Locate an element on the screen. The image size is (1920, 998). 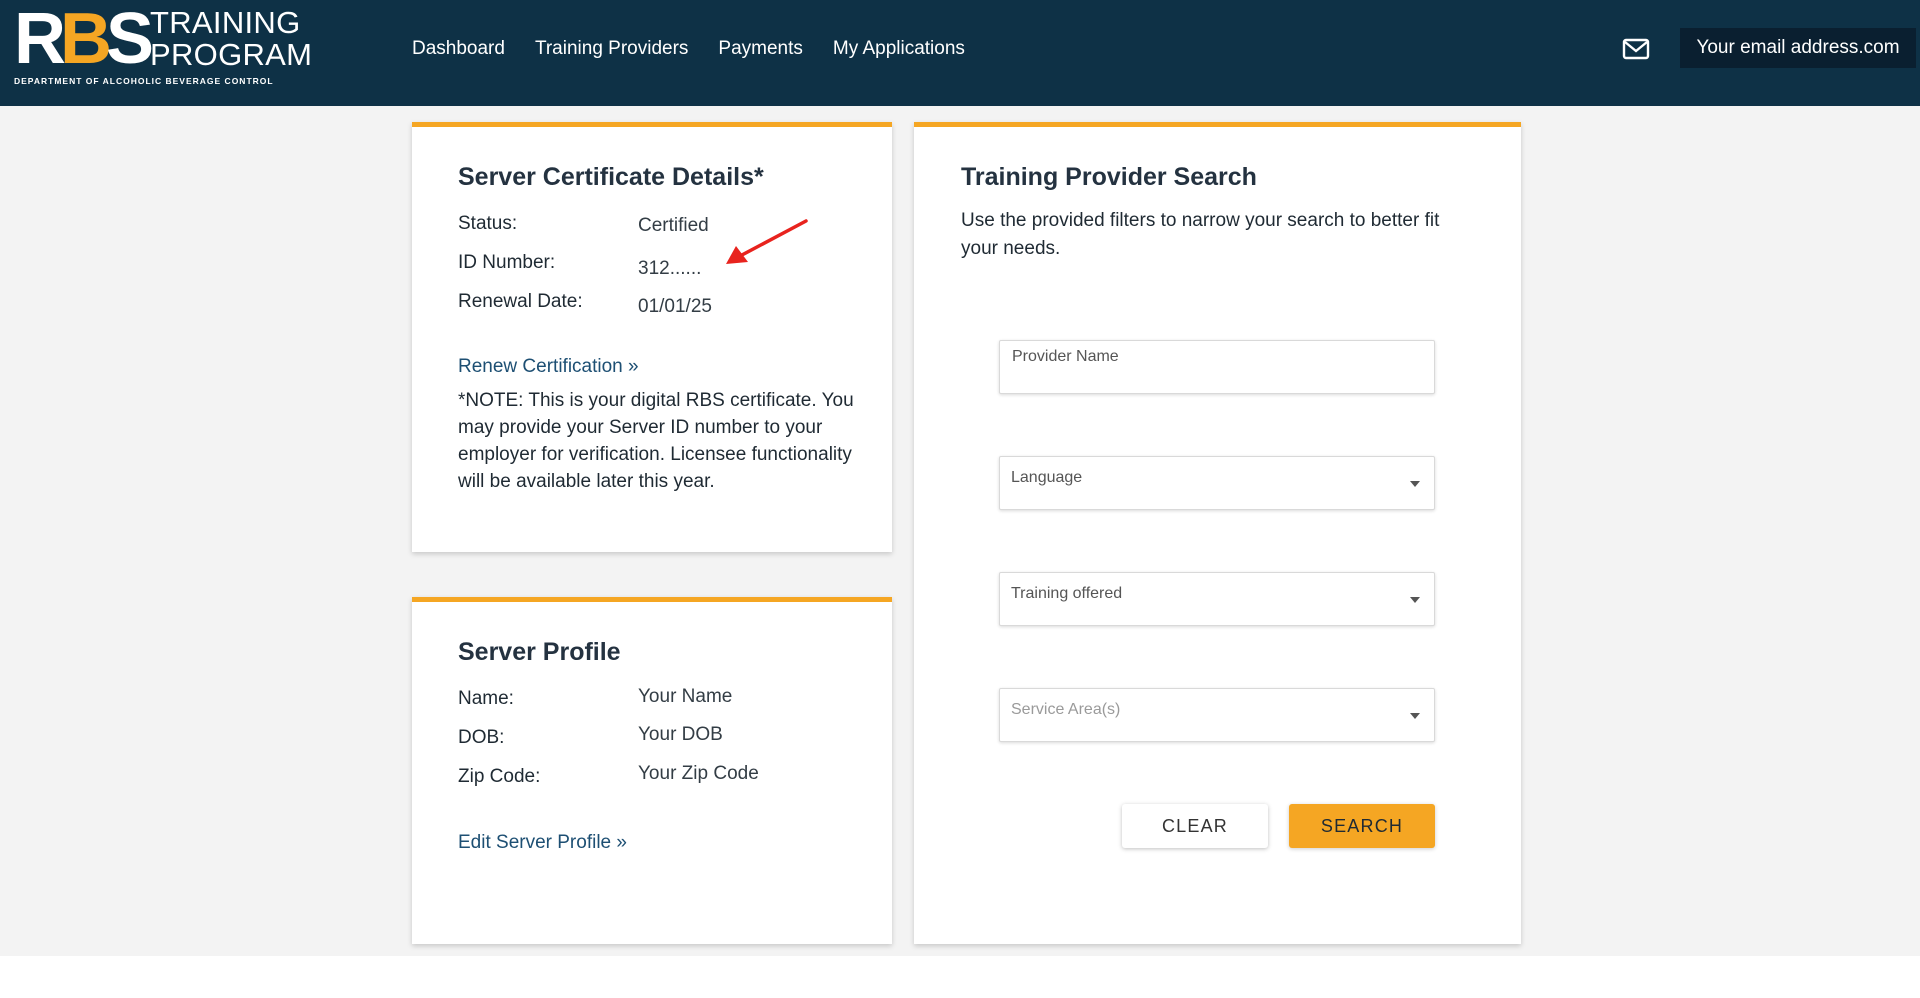
dob-label: DOB: is located at coordinates (481, 737).